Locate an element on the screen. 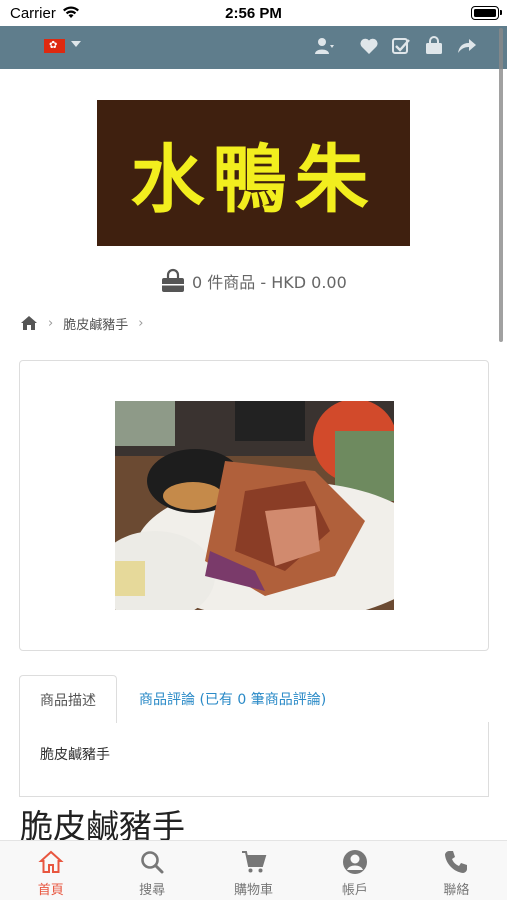 Image resolution: width=507 pixels, height=900 pixels. nav-home: 首頁 is located at coordinates (50, 870).